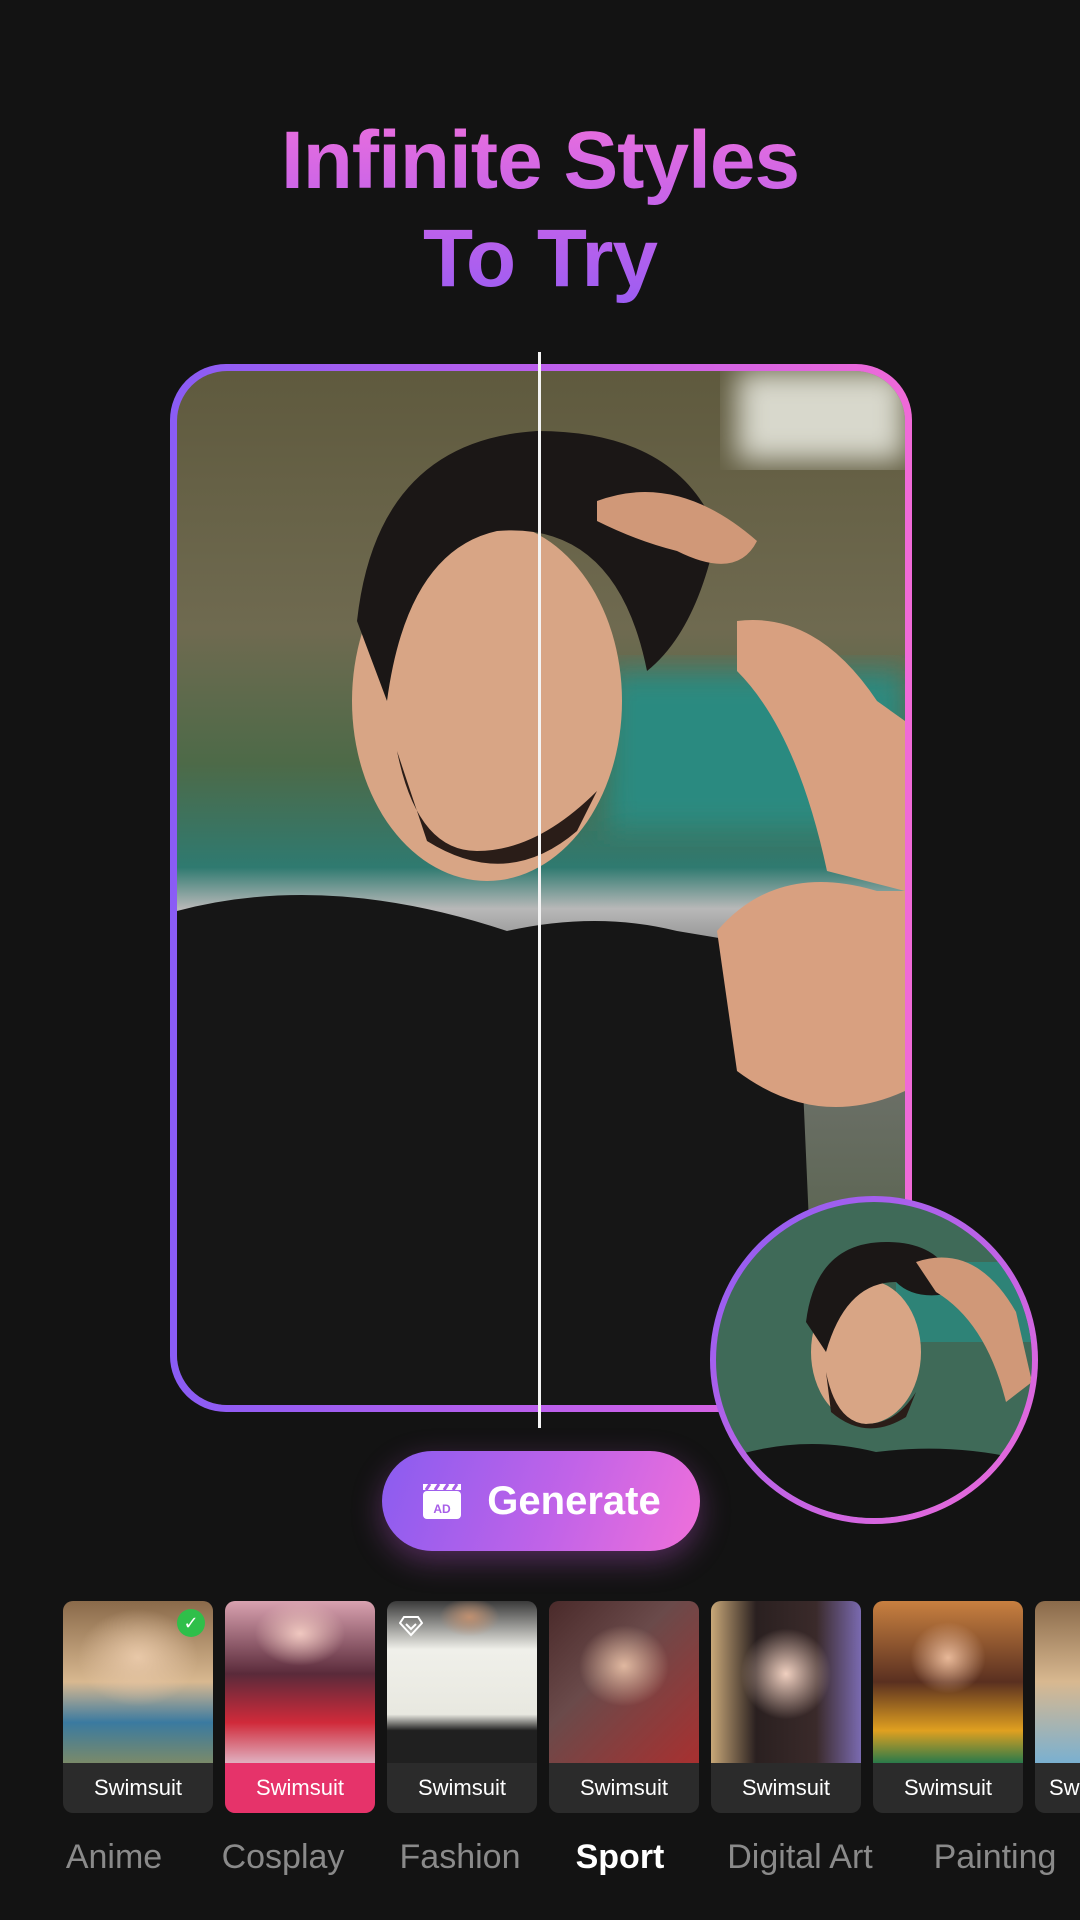 This screenshot has width=1080, height=1920. I want to click on tab-fashion: Fashion, so click(460, 1857).